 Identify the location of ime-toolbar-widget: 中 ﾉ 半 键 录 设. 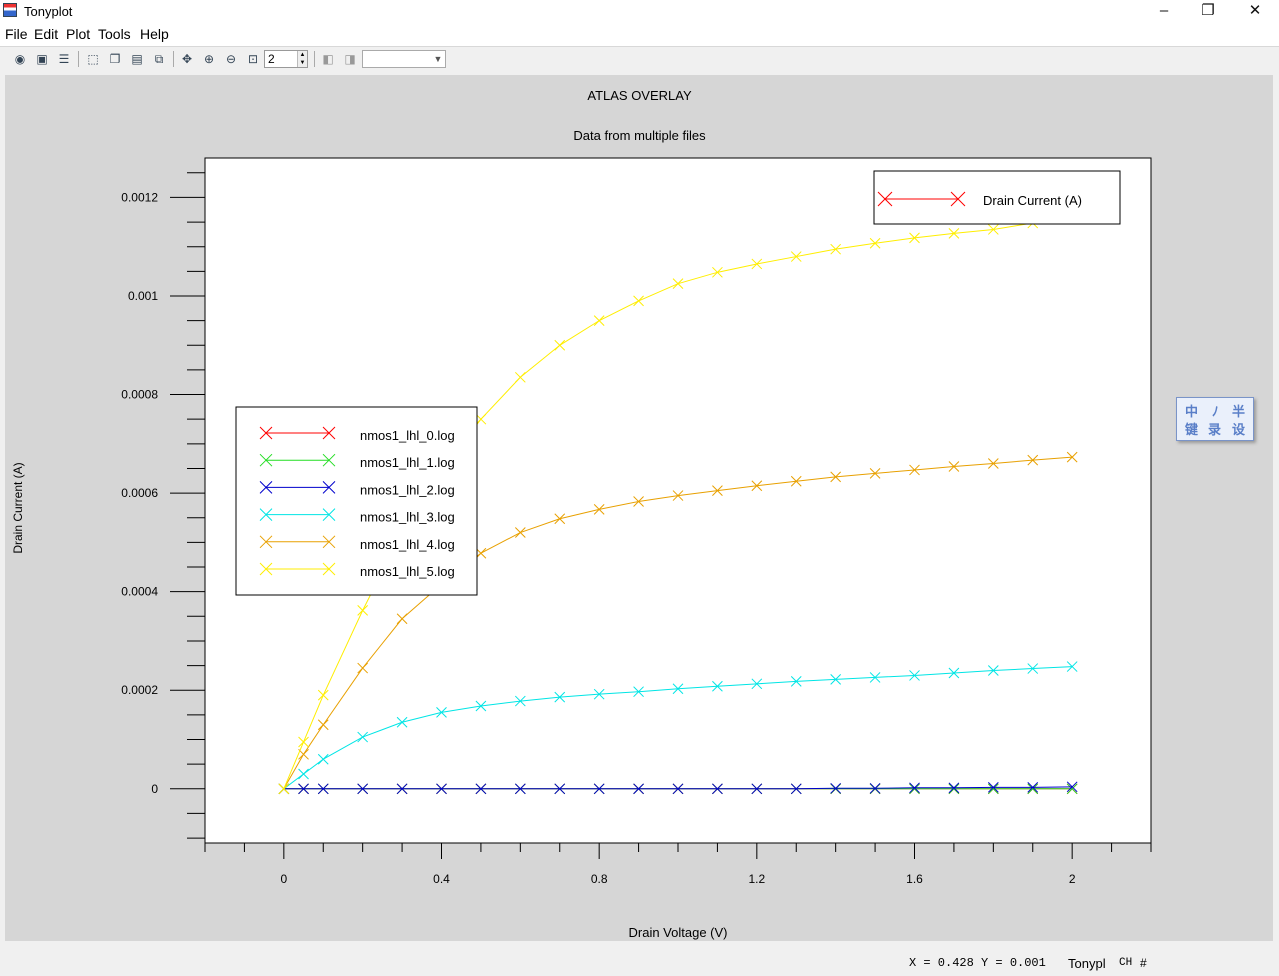
(1215, 419).